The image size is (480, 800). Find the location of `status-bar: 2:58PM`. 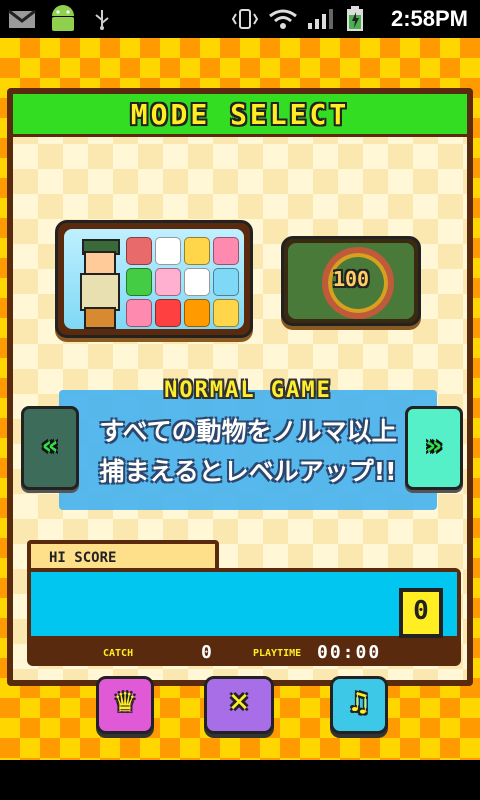

status-bar: 2:58PM is located at coordinates (240, 19).